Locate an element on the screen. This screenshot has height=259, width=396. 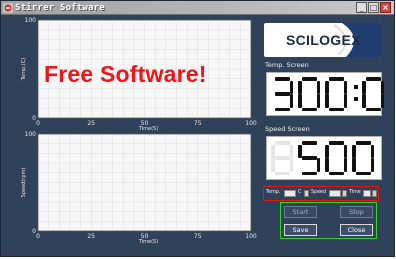
close-button: Close is located at coordinates (356, 230).